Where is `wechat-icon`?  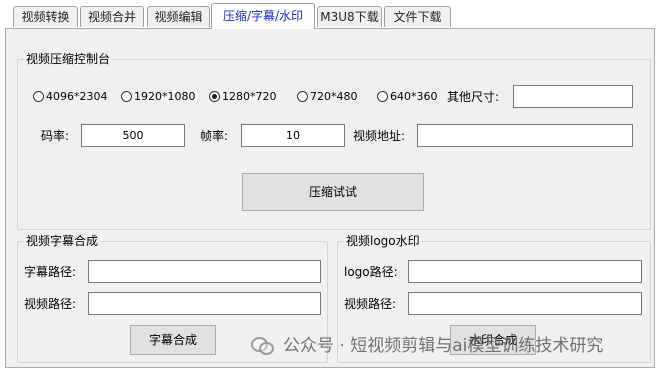
wechat-icon is located at coordinates (263, 345).